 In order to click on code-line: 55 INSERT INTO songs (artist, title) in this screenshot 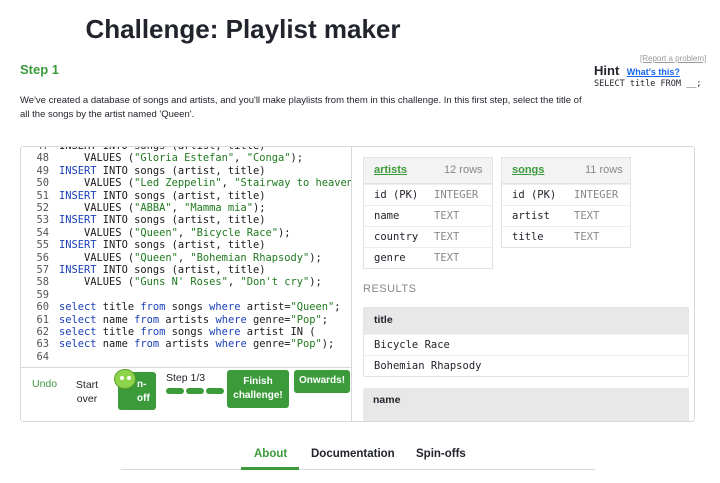, I will do `click(143, 245)`.